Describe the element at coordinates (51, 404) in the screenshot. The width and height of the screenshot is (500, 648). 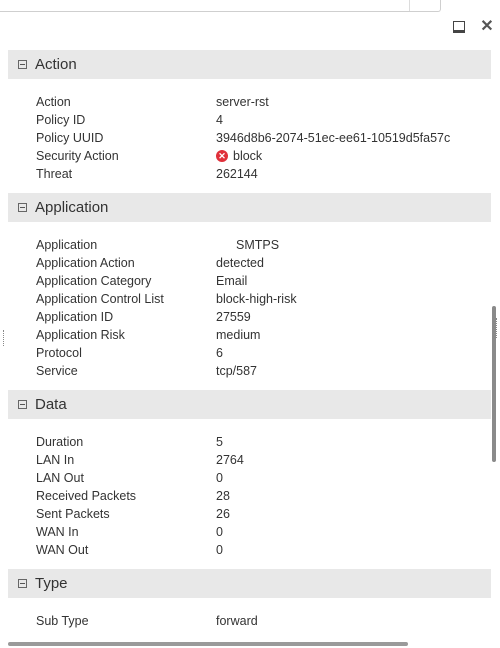
I see `section-title: Data` at that location.